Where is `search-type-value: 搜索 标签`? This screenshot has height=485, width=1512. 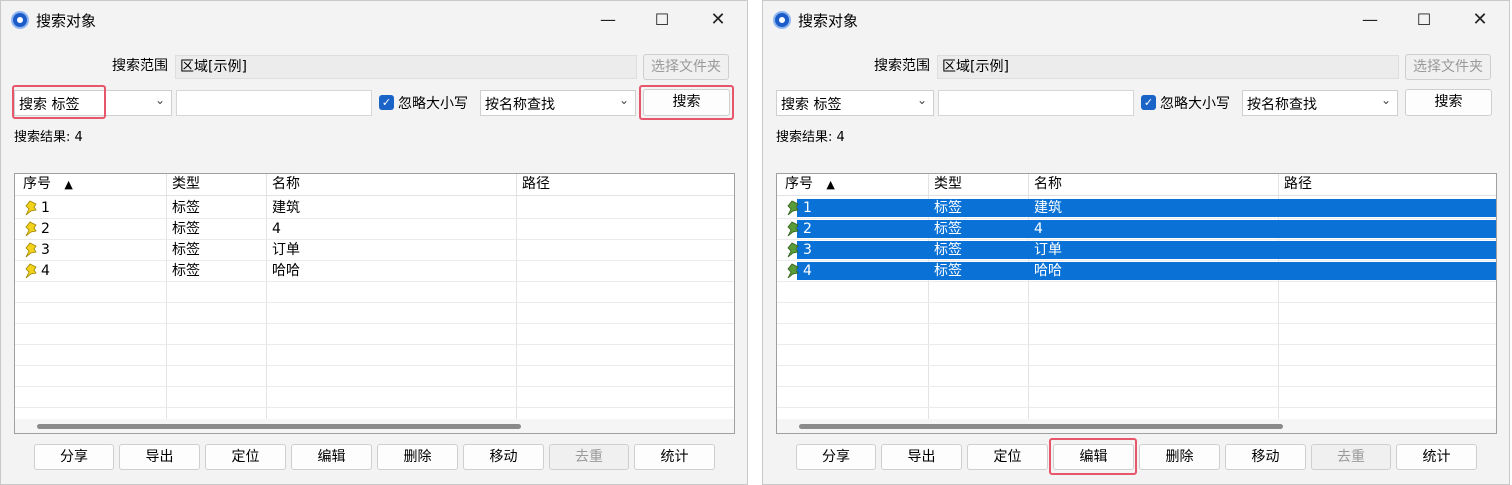
search-type-value: 搜索 标签 is located at coordinates (49, 105).